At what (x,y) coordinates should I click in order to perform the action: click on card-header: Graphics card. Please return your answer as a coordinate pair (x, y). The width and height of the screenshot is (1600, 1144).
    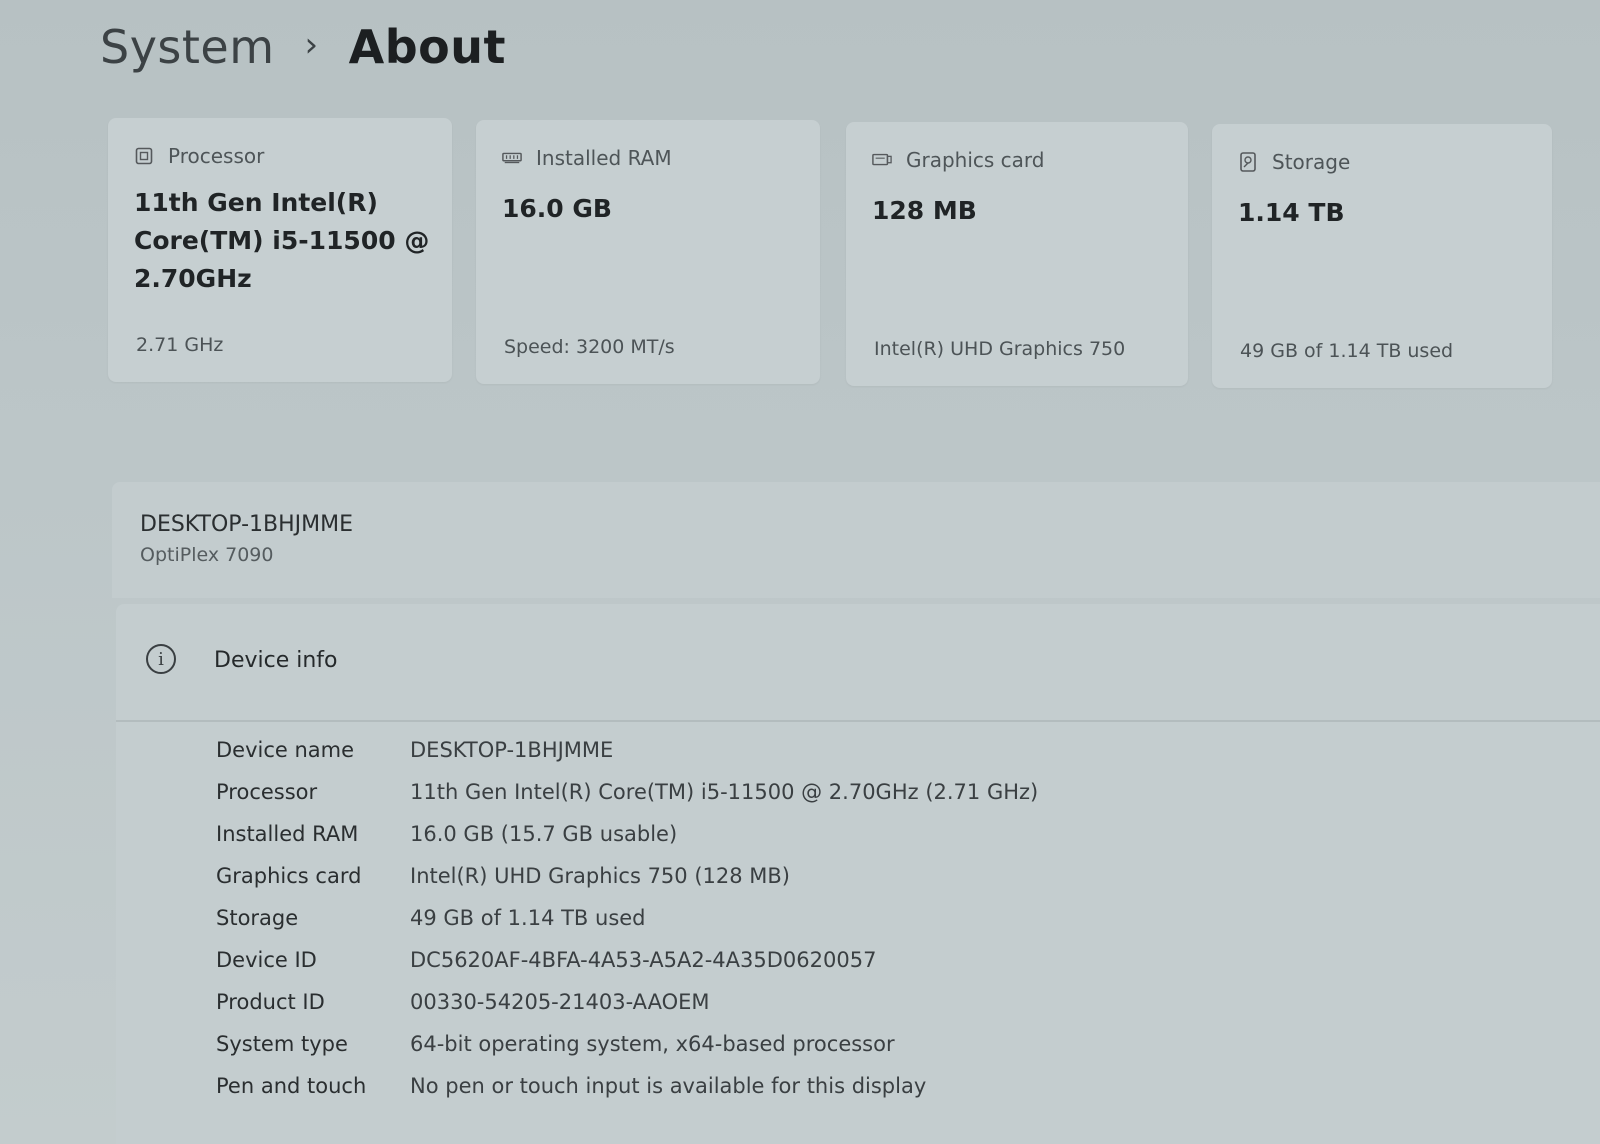
    Looking at the image, I should click on (958, 160).